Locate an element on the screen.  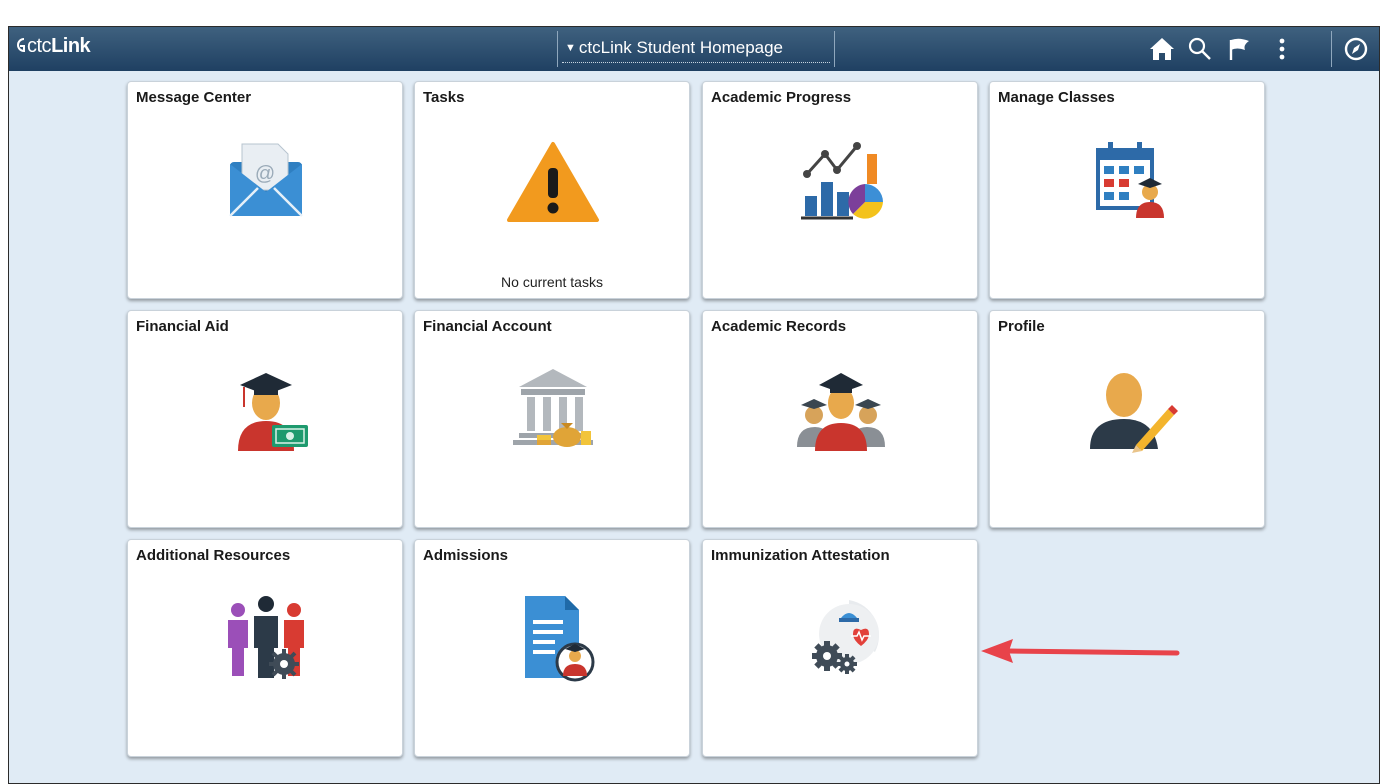
bank-icon is located at coordinates (553, 408).